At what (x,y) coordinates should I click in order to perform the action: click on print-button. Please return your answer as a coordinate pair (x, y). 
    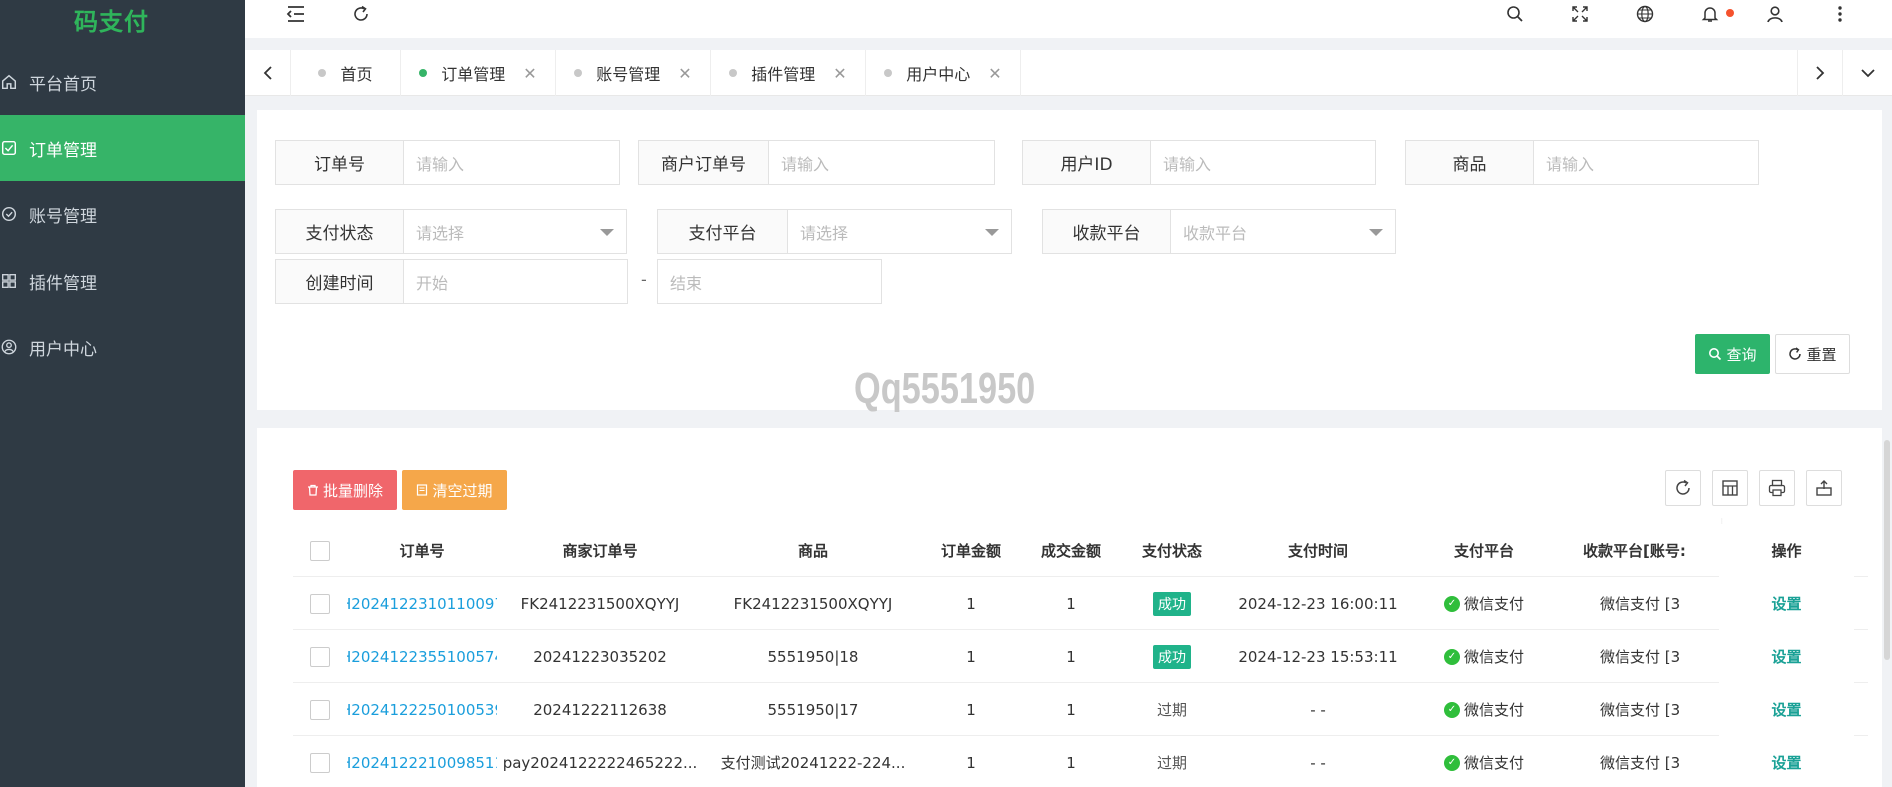
    Looking at the image, I should click on (1777, 488).